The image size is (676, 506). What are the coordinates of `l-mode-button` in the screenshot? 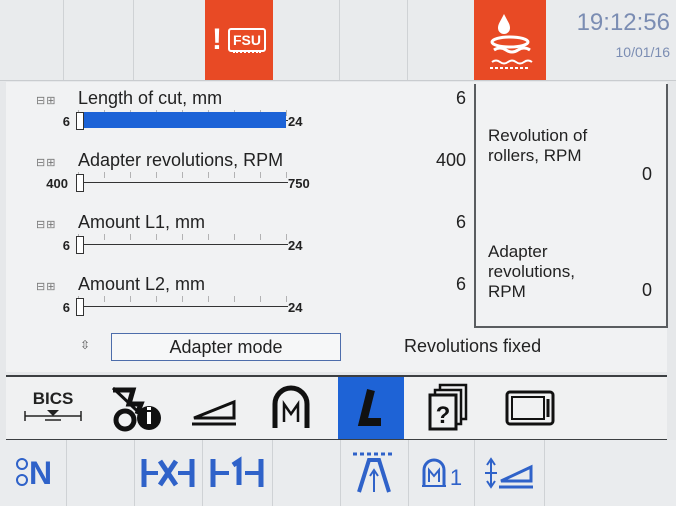 It's located at (371, 408).